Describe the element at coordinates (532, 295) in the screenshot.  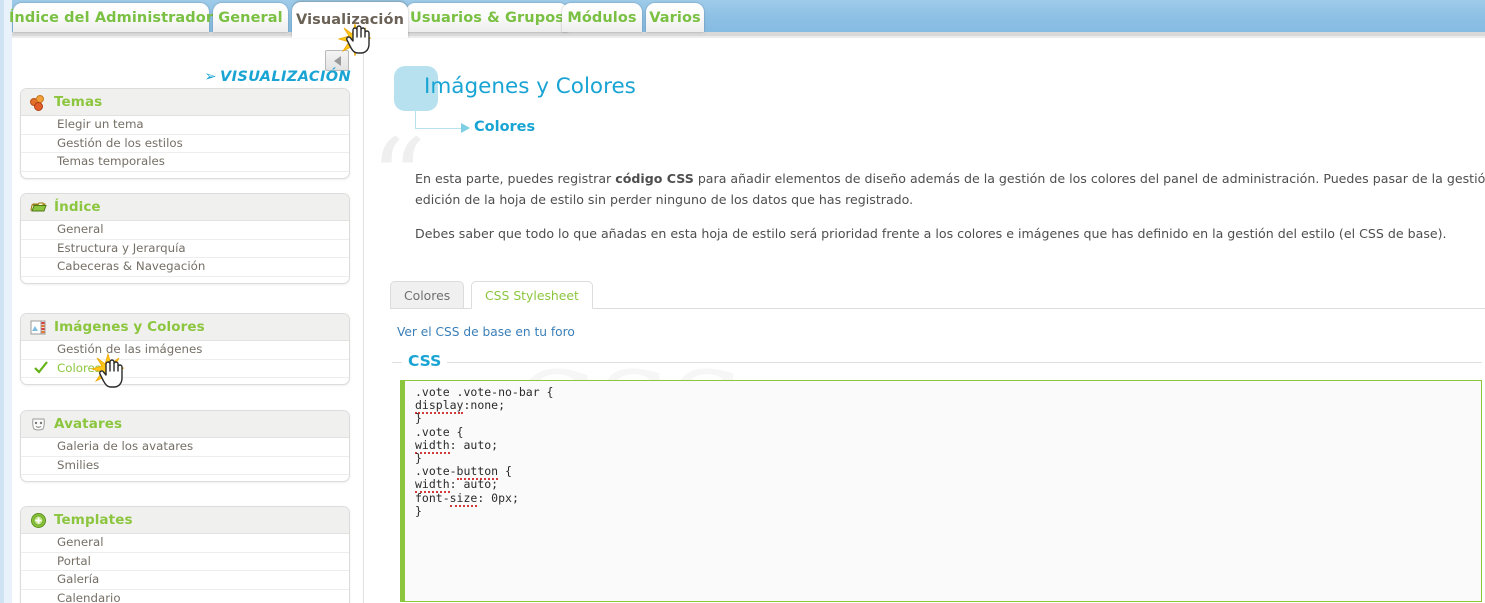
I see `subtab-css-stylesheet: CSS Stylesheet` at that location.